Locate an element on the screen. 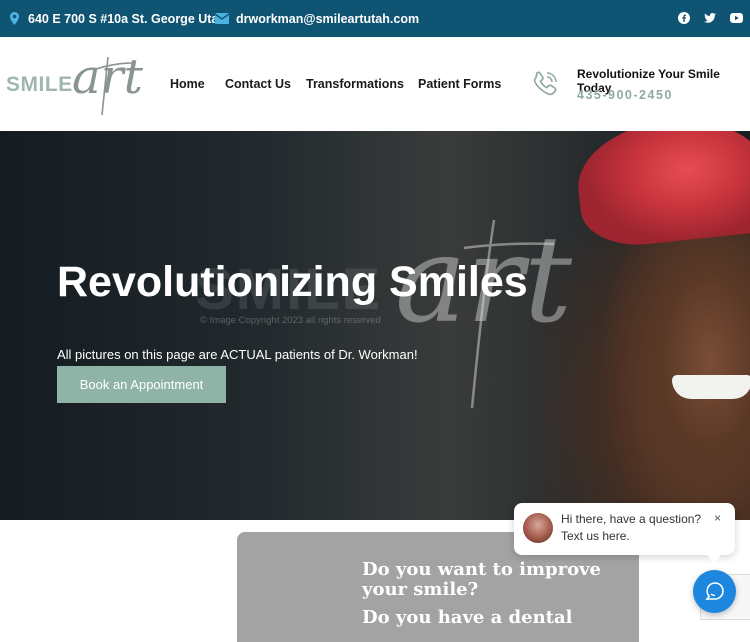  question-dental: Do you have a dental is located at coordinates (467, 617).